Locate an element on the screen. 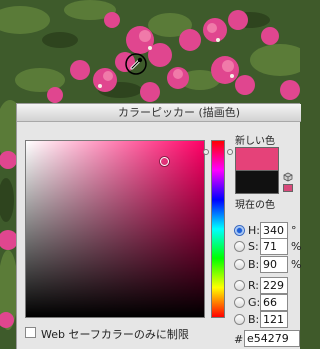 The height and width of the screenshot is (349, 320). green-input: 66 is located at coordinates (274, 302).